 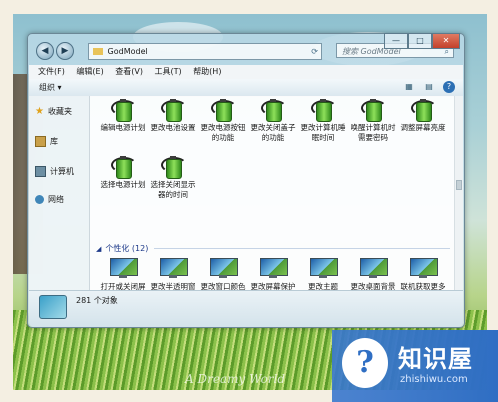 I want to click on sidebar-item-label: 计算机, so click(x=62, y=171).